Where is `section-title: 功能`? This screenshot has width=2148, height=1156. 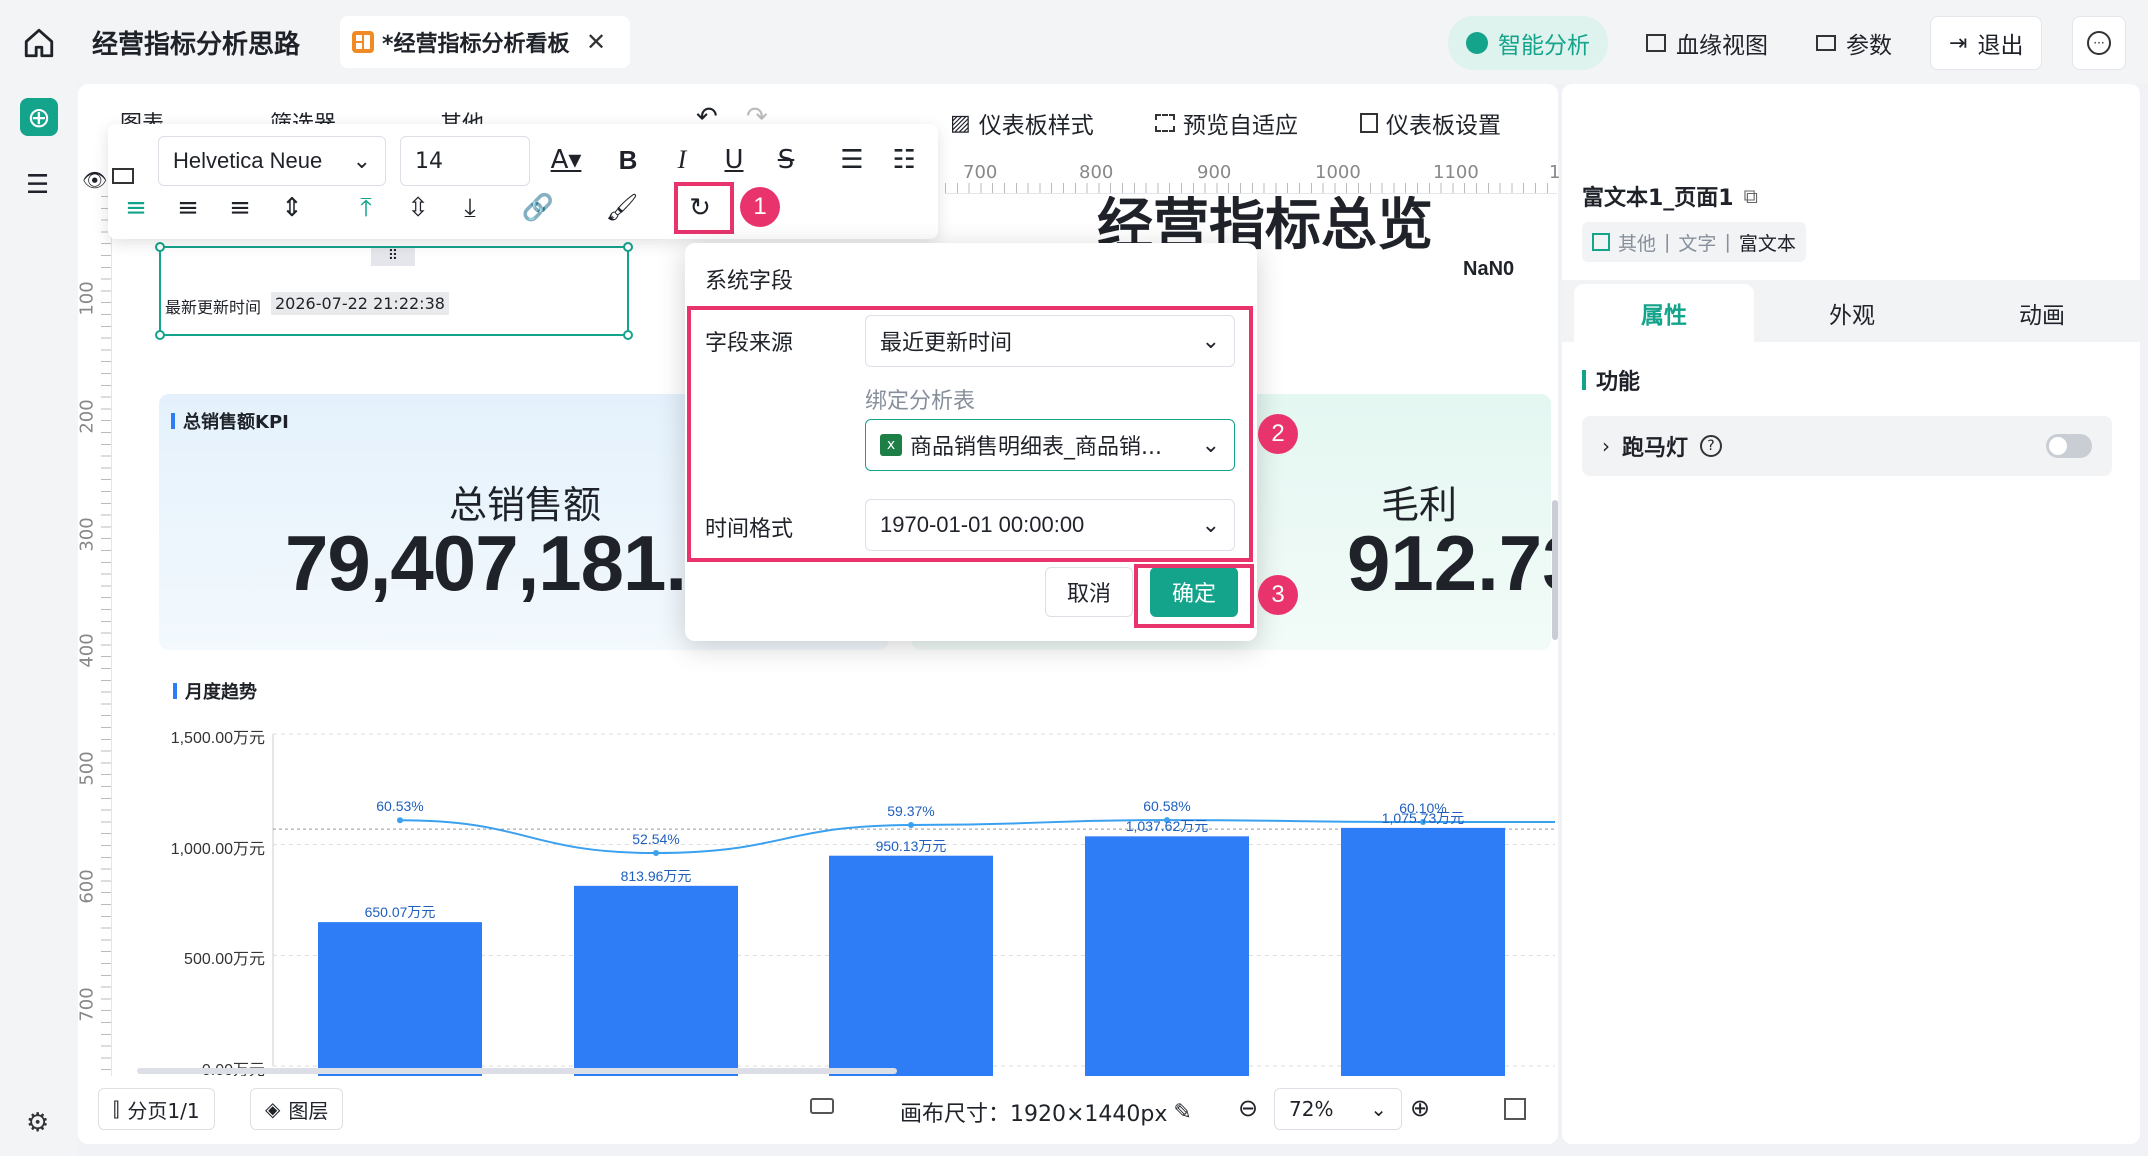
section-title: 功能 is located at coordinates (1618, 382).